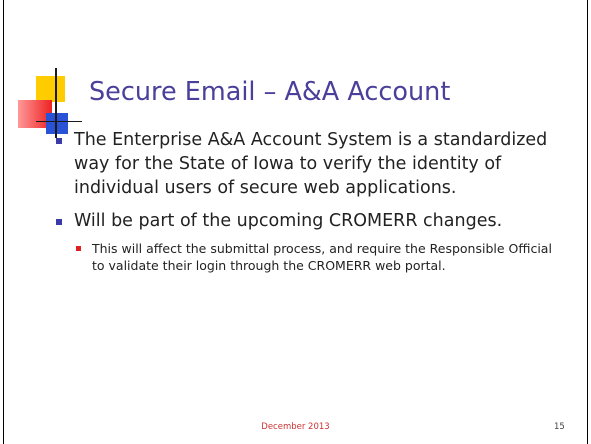  Describe the element at coordinates (270, 92) in the screenshot. I see `slide-title: Secure Email – A&A Account` at that location.